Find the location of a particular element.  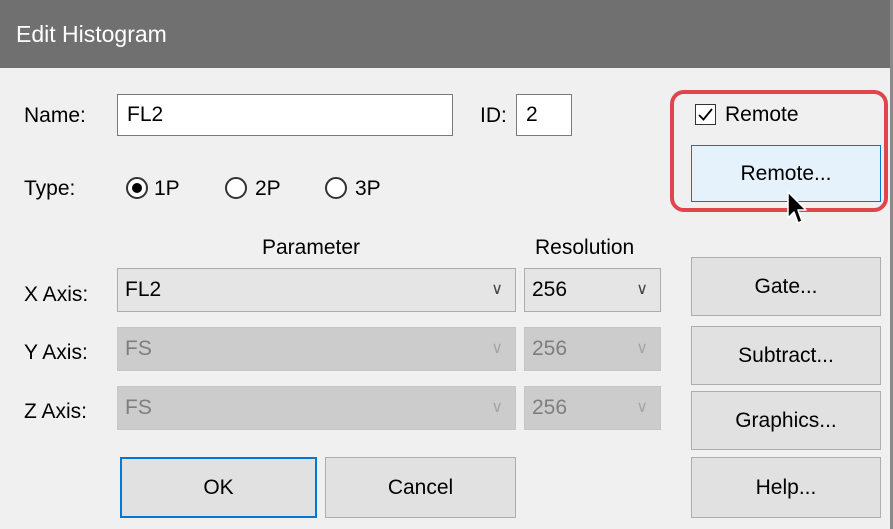

window-title: Edit Histogram is located at coordinates (91, 34).